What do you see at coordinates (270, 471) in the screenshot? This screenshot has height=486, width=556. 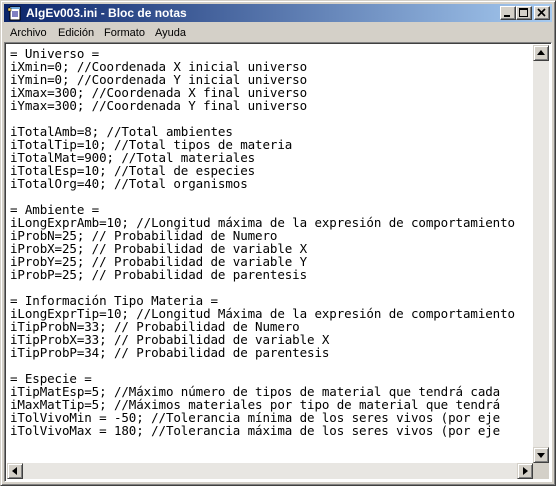 I see `horizontal-scrollbar` at bounding box center [270, 471].